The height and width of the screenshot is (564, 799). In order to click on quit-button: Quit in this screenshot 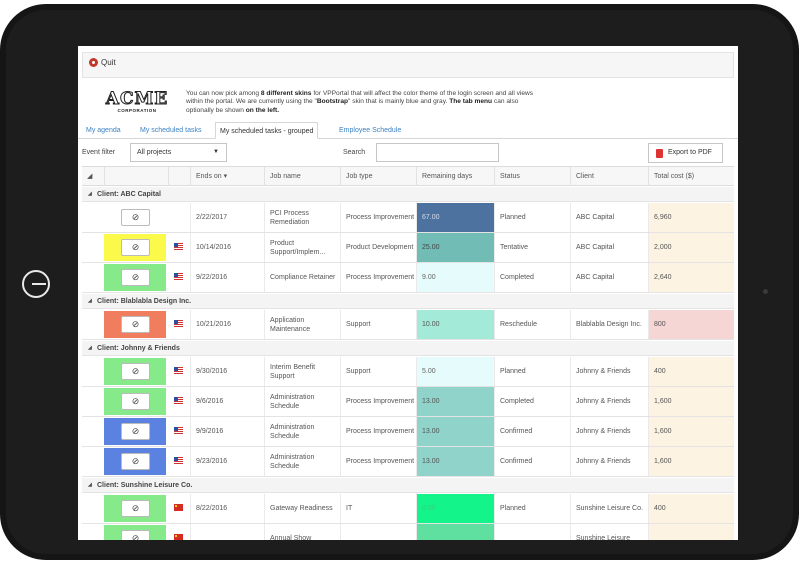, I will do `click(102, 62)`.